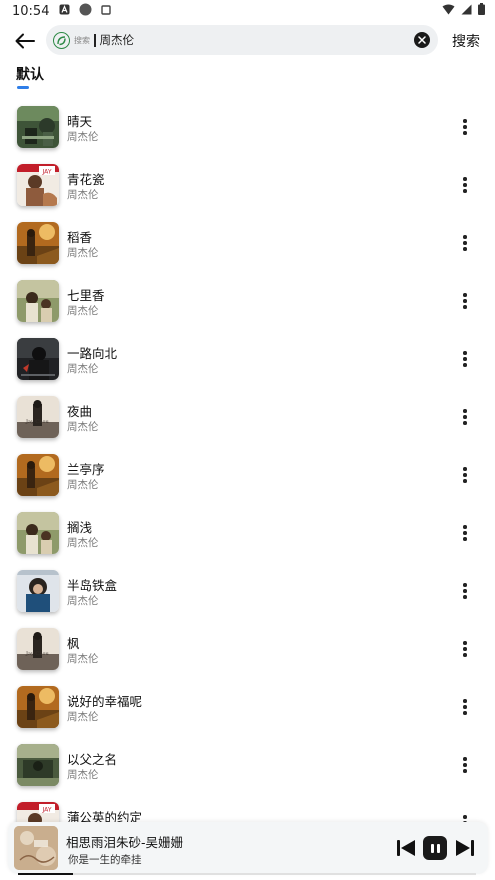  What do you see at coordinates (247, 243) in the screenshot?
I see `song-row: 稻香 周杰伦` at bounding box center [247, 243].